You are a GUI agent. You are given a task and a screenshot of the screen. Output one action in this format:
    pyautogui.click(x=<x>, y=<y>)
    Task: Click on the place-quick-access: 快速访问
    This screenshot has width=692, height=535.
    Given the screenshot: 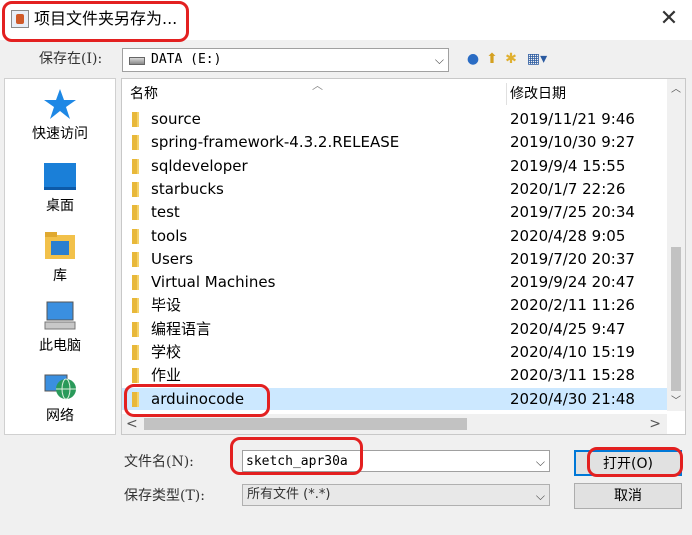 What is the action you would take?
    pyautogui.click(x=60, y=117)
    